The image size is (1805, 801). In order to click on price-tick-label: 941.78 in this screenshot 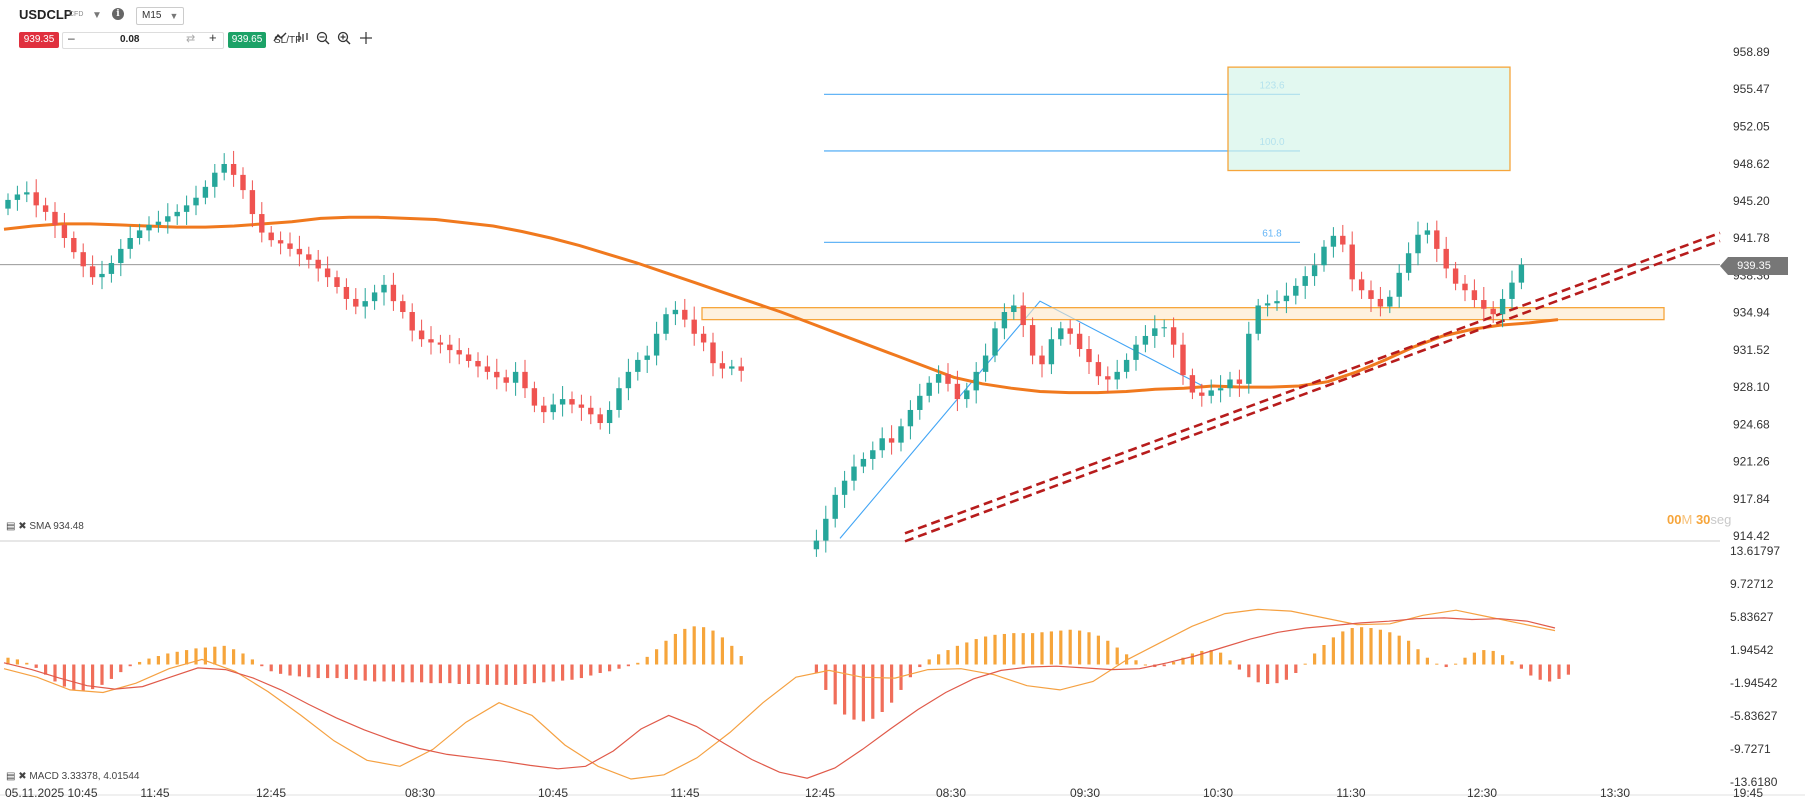, I will do `click(1751, 238)`.